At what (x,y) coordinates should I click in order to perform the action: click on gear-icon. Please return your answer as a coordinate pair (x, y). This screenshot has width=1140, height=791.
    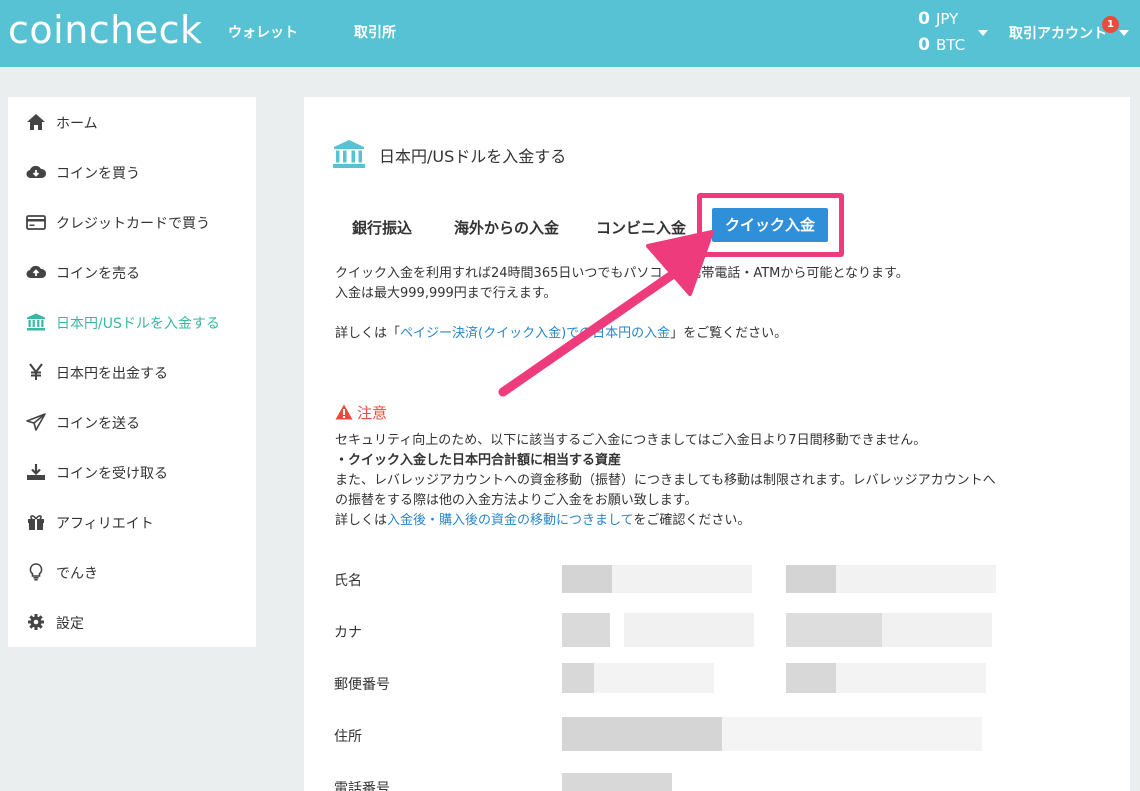
    Looking at the image, I should click on (36, 622).